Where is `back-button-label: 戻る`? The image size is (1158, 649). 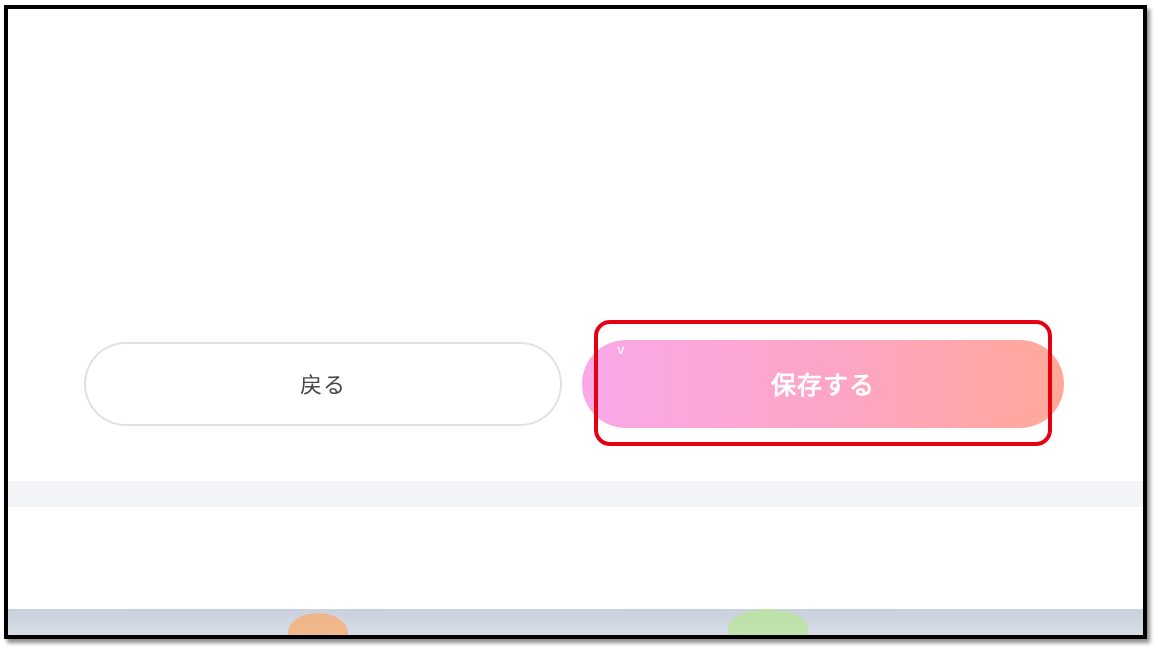
back-button-label: 戻る is located at coordinates (322, 386).